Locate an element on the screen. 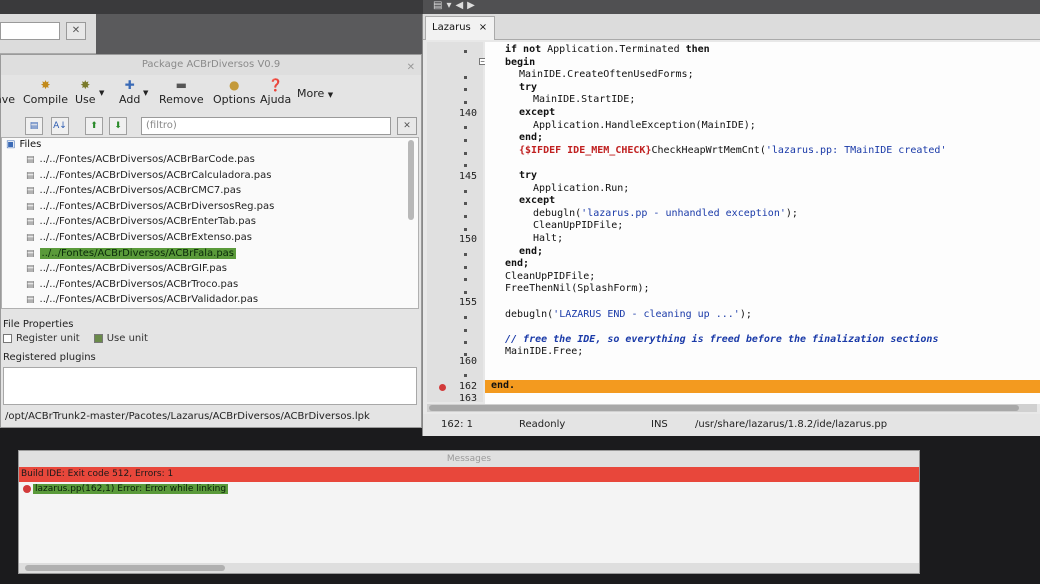  options-icon: ● is located at coordinates (234, 85).